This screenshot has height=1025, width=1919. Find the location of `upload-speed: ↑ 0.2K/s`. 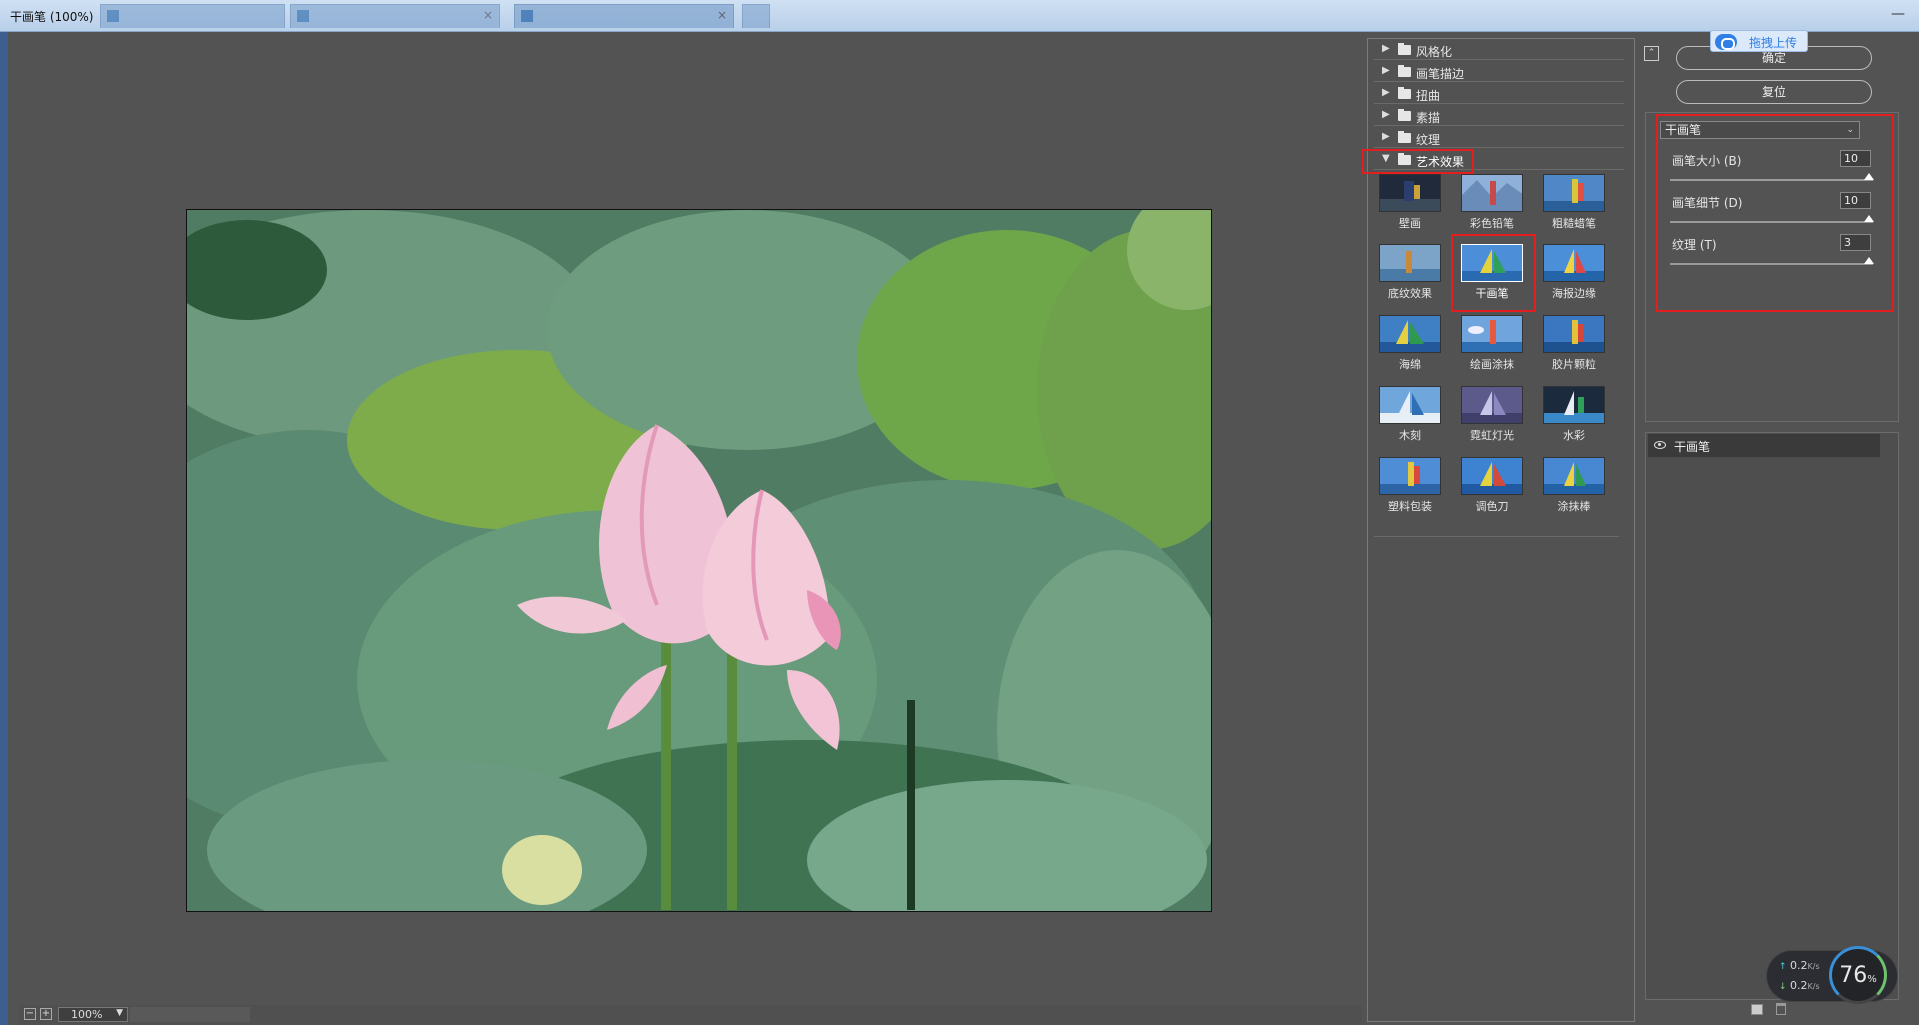

upload-speed: ↑ 0.2K/s is located at coordinates (1799, 965).